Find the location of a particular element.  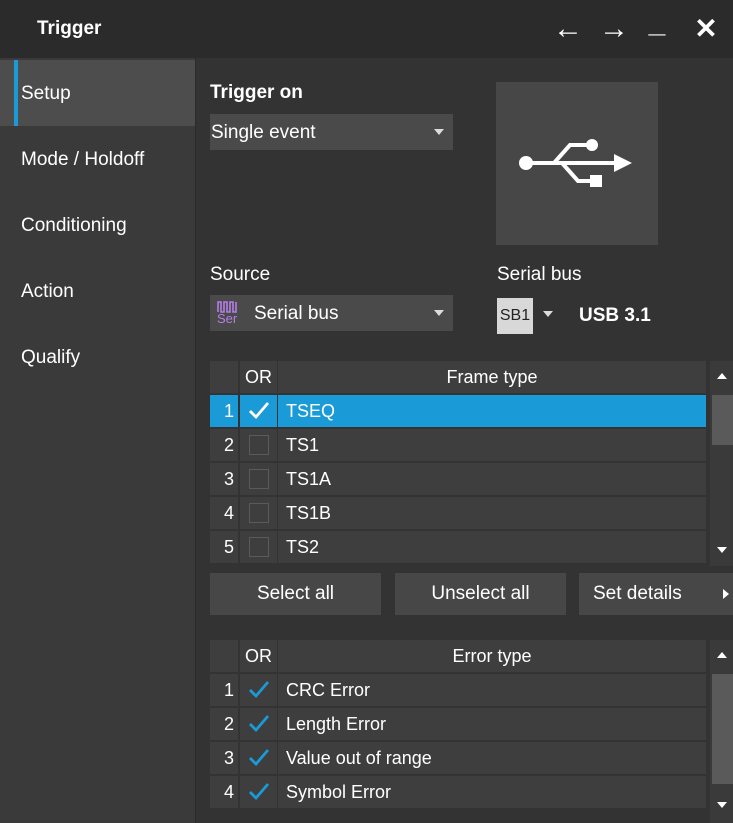

minimize-icon: _ is located at coordinates (657, 23).